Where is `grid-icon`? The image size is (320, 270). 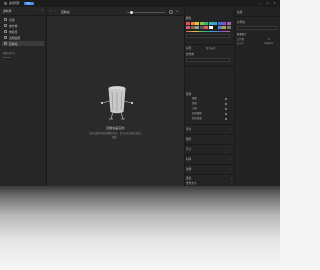
grid-icon is located at coordinates (5, 19).